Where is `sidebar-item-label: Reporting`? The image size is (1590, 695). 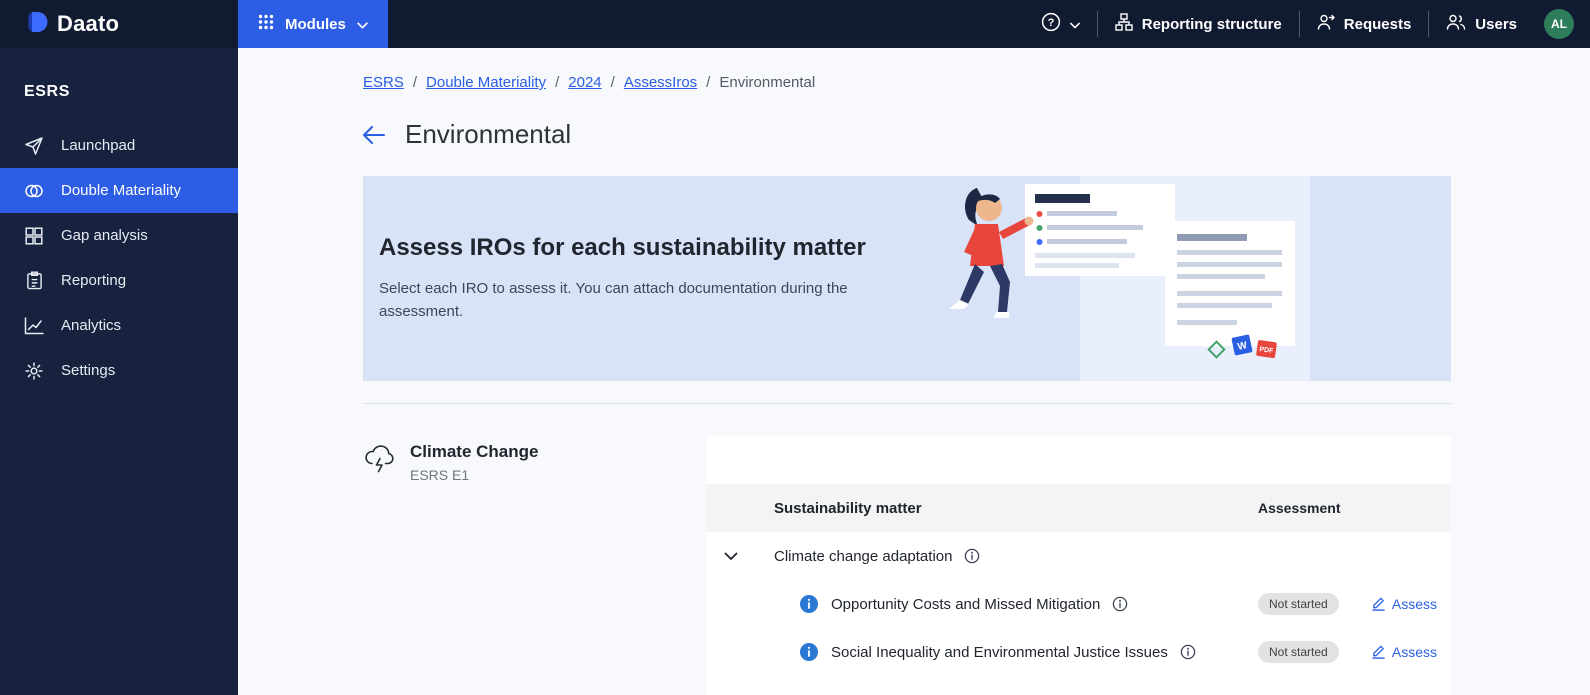 sidebar-item-label: Reporting is located at coordinates (94, 280).